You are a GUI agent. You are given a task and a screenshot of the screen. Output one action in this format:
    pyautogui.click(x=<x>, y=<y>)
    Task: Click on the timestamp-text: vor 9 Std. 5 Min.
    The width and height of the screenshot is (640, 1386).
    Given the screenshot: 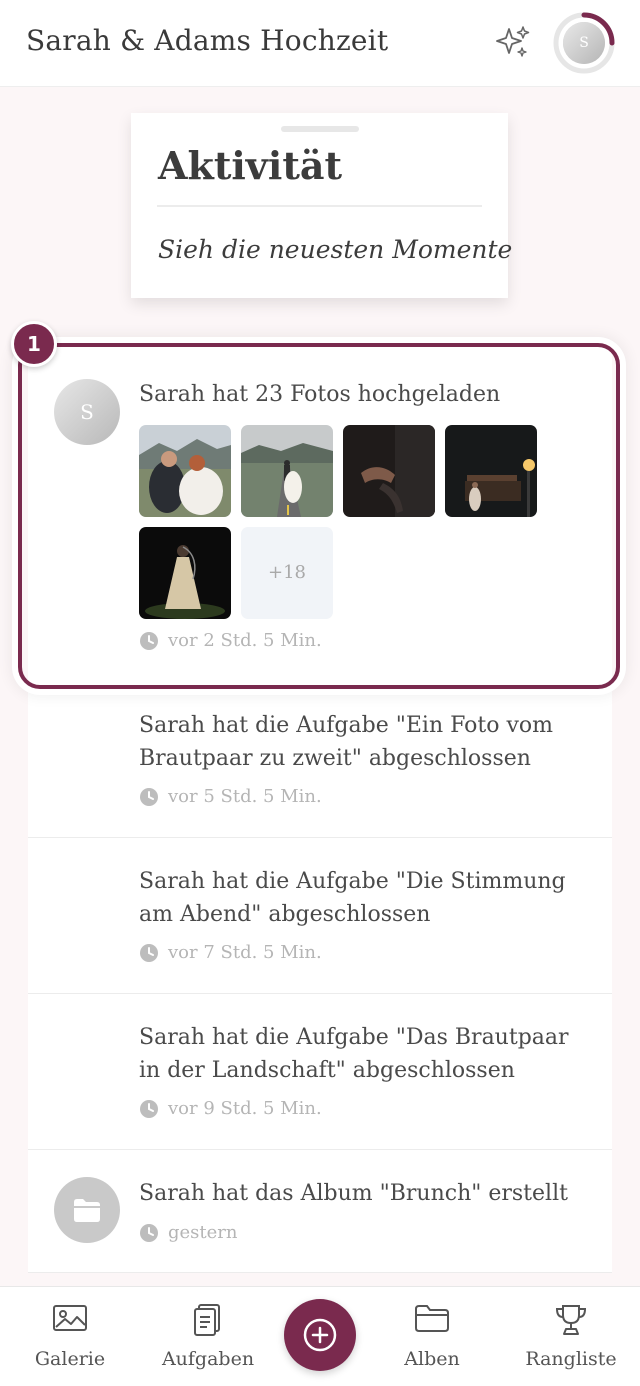 What is the action you would take?
    pyautogui.click(x=245, y=1108)
    